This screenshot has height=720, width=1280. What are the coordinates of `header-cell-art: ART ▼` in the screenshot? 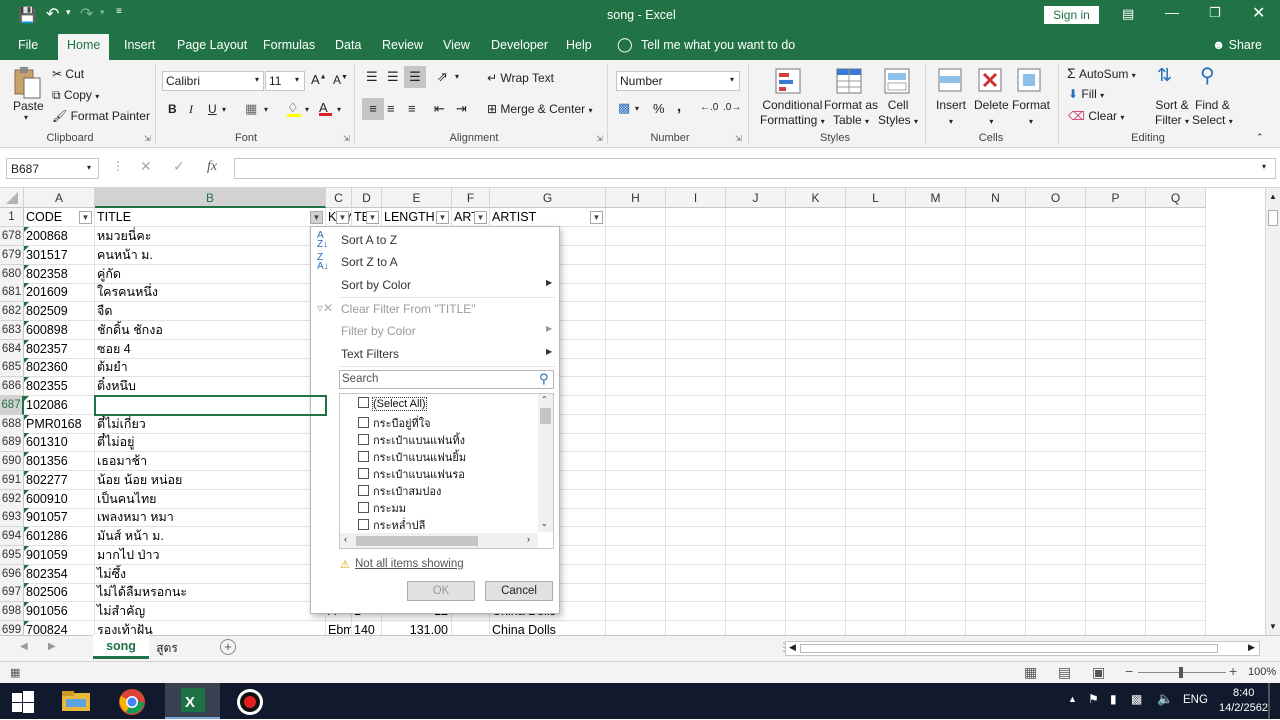 It's located at (471, 217).